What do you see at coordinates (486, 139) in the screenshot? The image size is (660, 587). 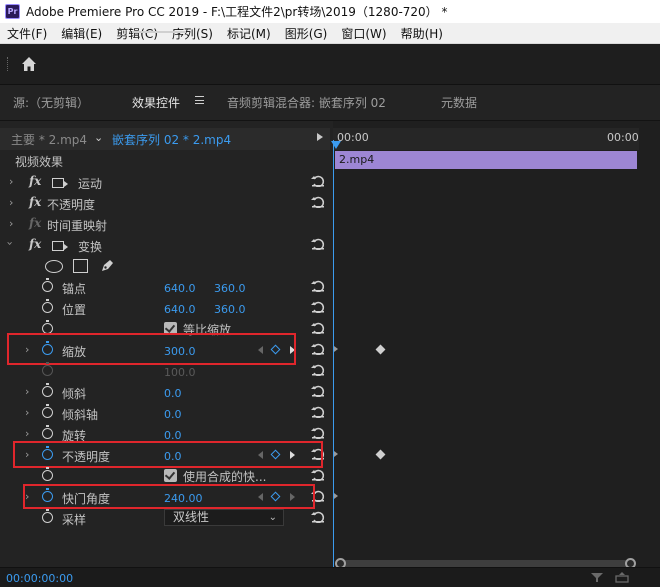 I see `timeline-ruler` at bounding box center [486, 139].